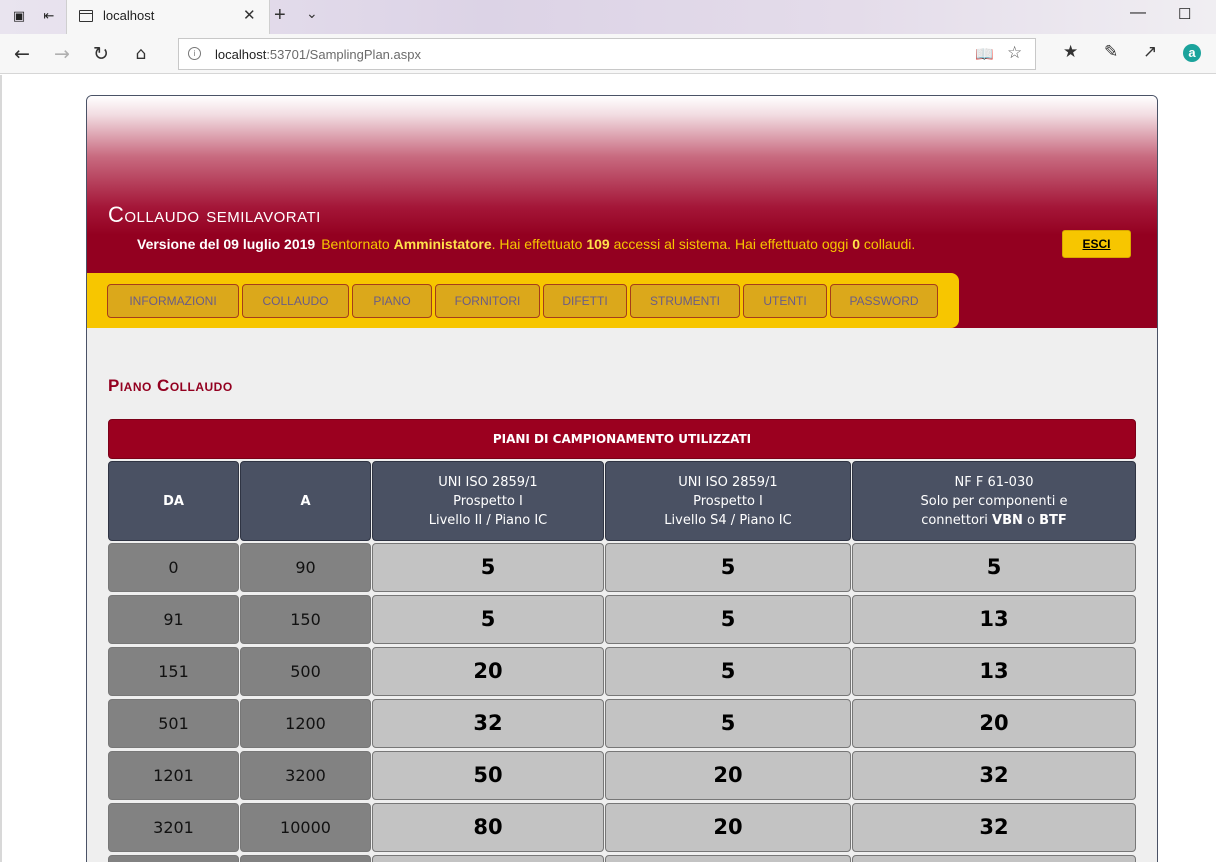  Describe the element at coordinates (173, 301) in the screenshot. I see `menu-item-informazioni: INFORMAZIONI` at that location.